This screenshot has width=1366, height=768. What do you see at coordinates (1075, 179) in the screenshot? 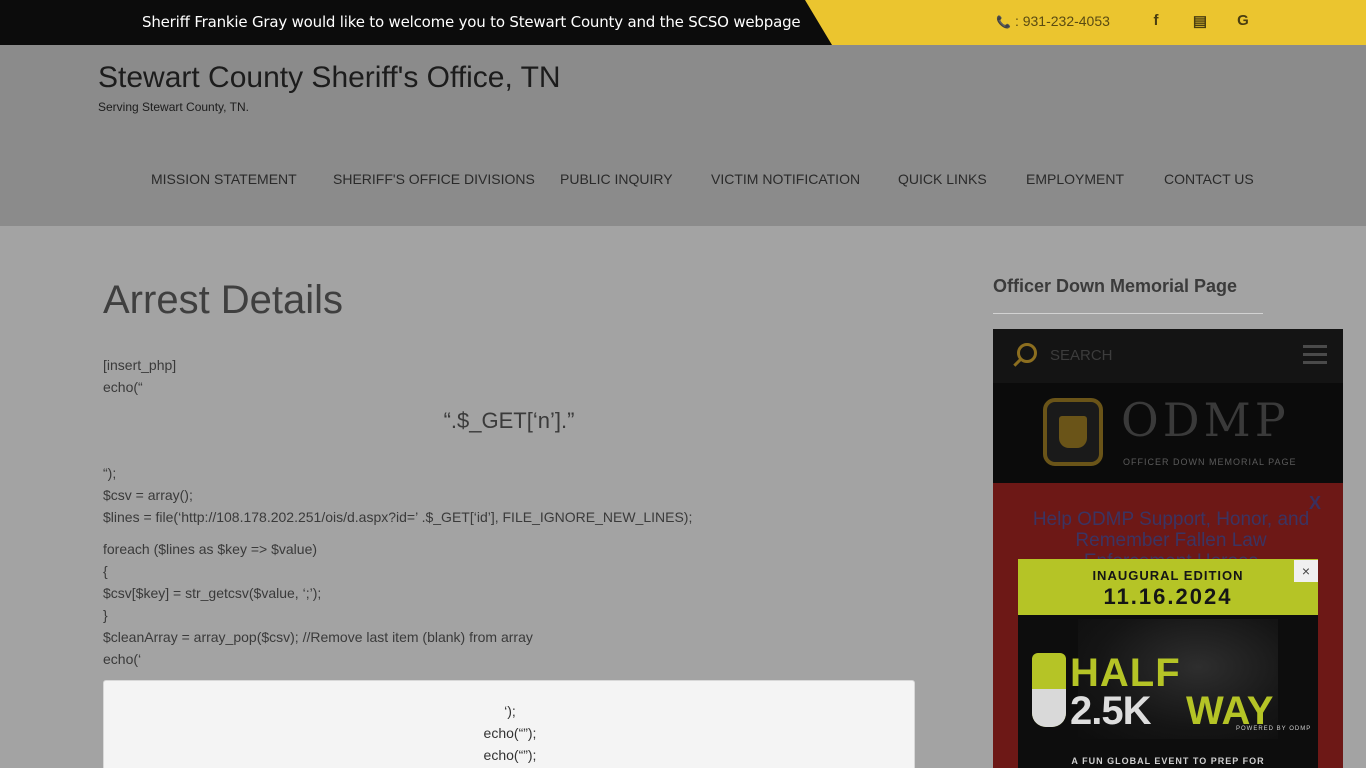
I see `nav-employment: EMPLOYMENT` at bounding box center [1075, 179].